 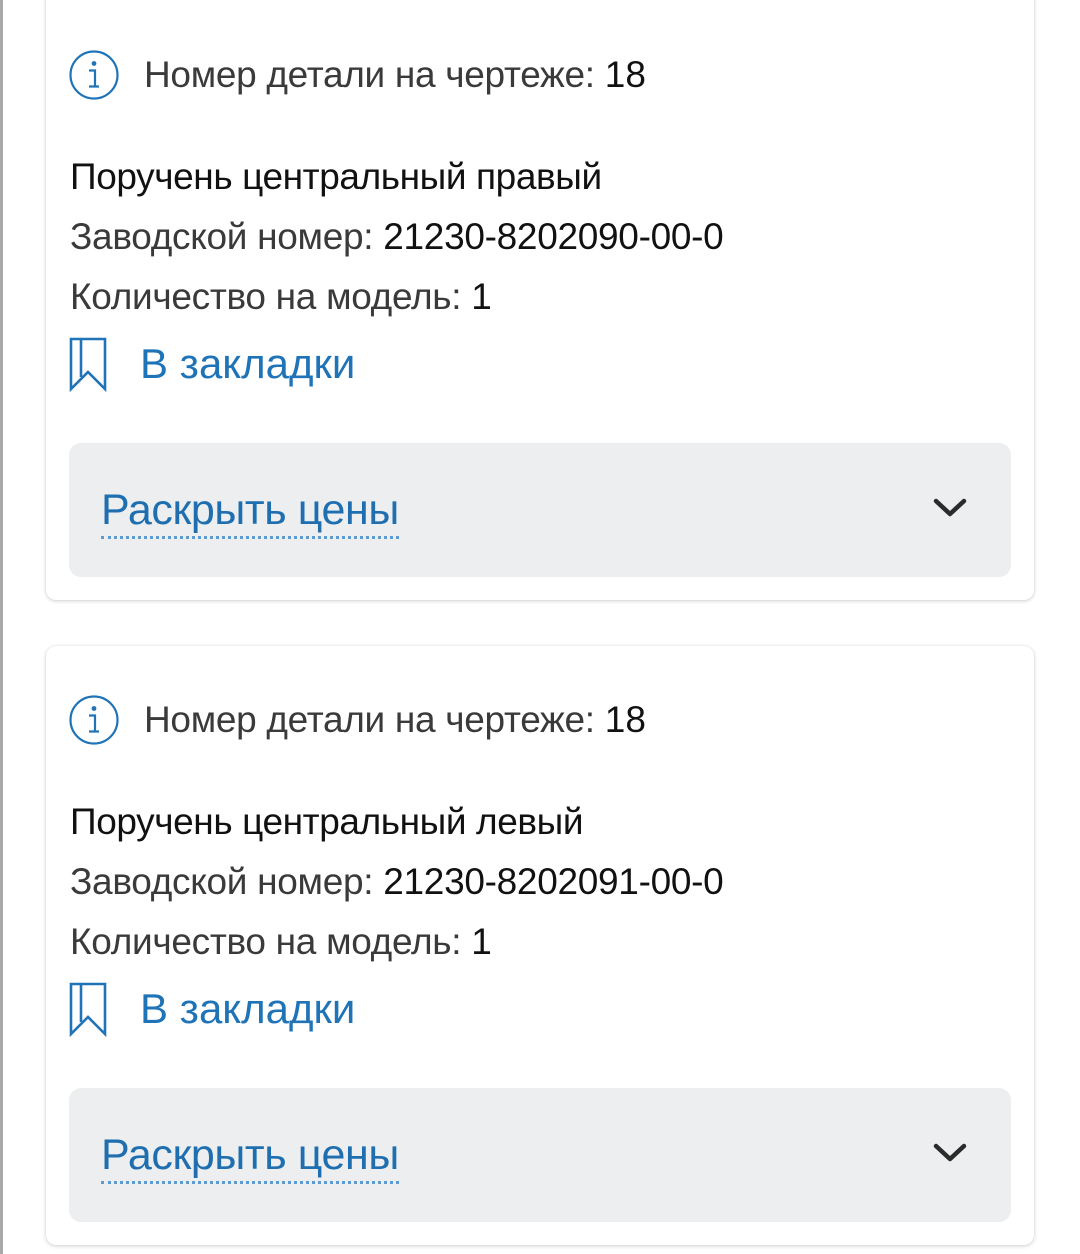 I want to click on factory-number-value: 21230-8202090-00-0, so click(x=553, y=236).